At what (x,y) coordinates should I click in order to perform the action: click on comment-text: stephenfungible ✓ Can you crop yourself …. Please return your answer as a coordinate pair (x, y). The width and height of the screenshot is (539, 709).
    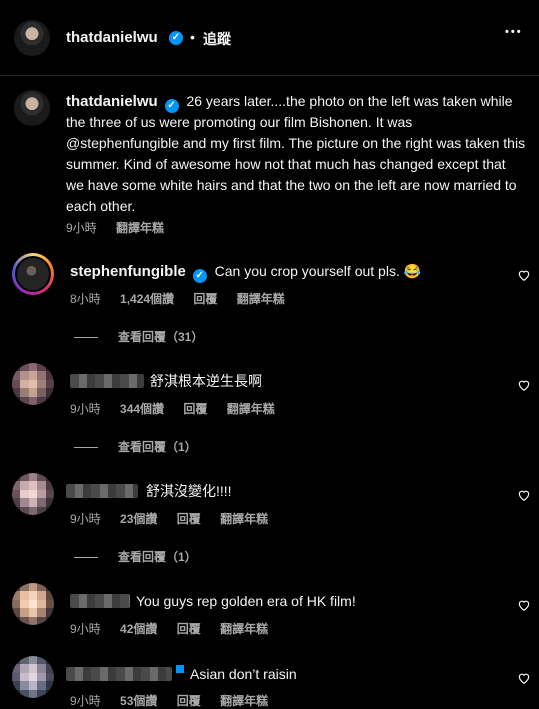
    Looking at the image, I should click on (285, 272).